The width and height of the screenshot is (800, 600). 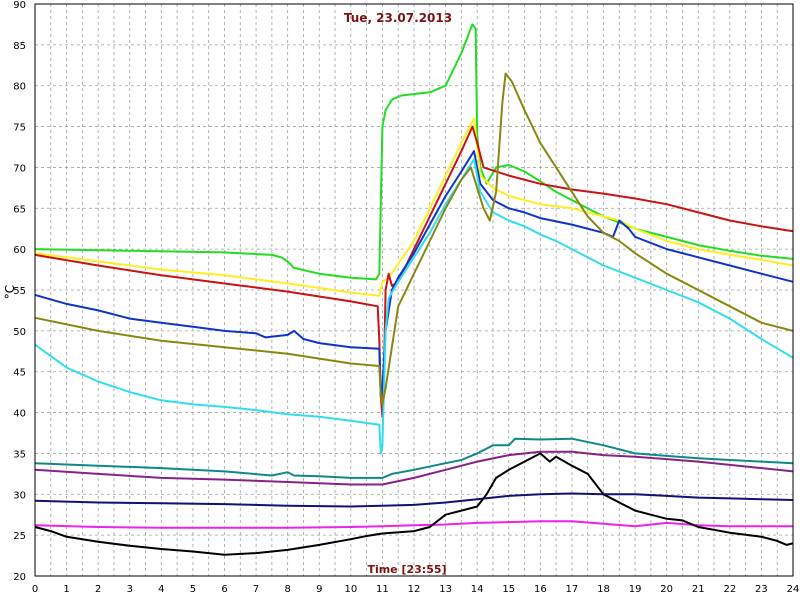 What do you see at coordinates (19, 209) in the screenshot?
I see `y-tick-label: 65` at bounding box center [19, 209].